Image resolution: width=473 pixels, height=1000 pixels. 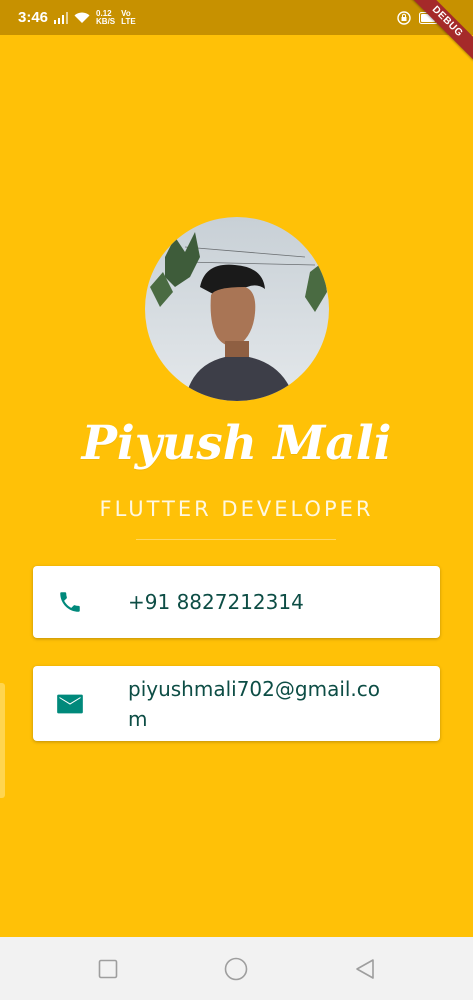 What do you see at coordinates (61, 17) in the screenshot?
I see `signal-icon` at bounding box center [61, 17].